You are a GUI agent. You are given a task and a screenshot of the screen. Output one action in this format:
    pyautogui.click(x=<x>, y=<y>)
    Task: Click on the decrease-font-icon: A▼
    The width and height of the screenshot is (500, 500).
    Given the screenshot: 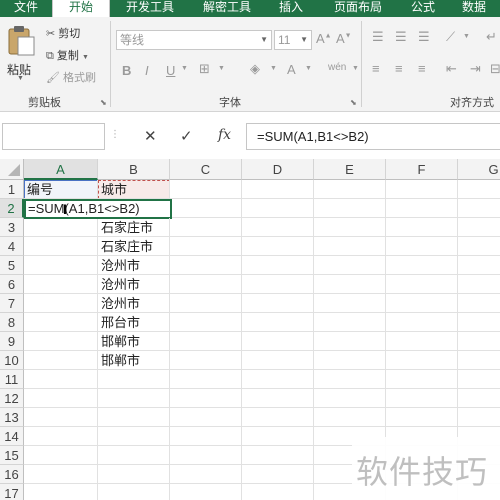 What is the action you would take?
    pyautogui.click(x=344, y=38)
    